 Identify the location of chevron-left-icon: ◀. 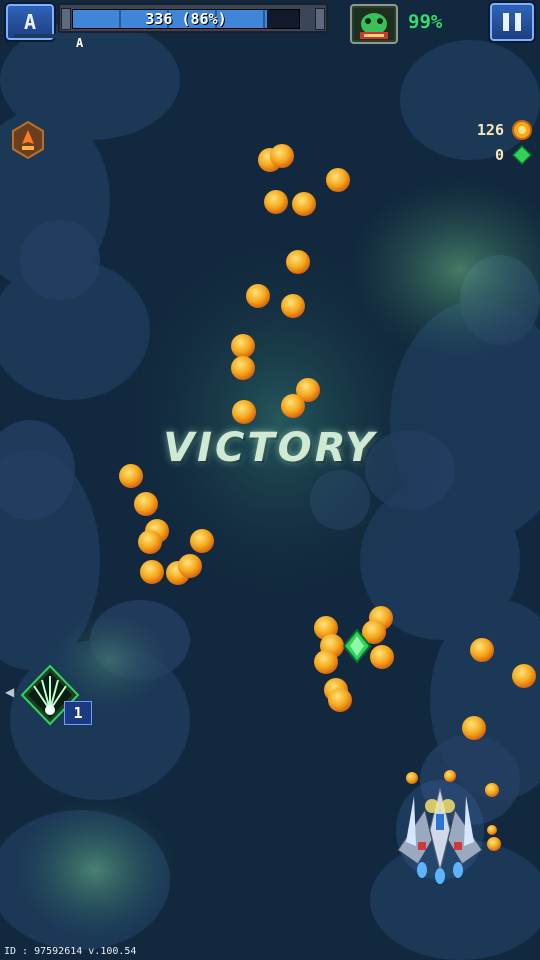
(10, 692).